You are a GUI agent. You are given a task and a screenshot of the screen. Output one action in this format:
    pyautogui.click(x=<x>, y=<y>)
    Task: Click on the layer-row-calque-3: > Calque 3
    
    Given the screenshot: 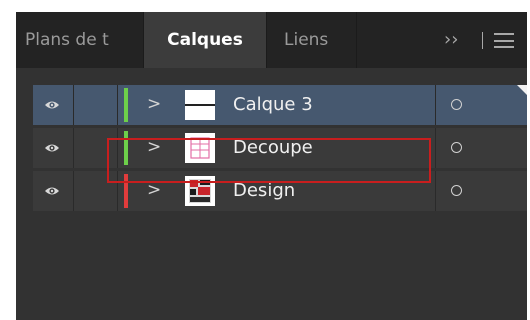 What is the action you would take?
    pyautogui.click(x=280, y=105)
    